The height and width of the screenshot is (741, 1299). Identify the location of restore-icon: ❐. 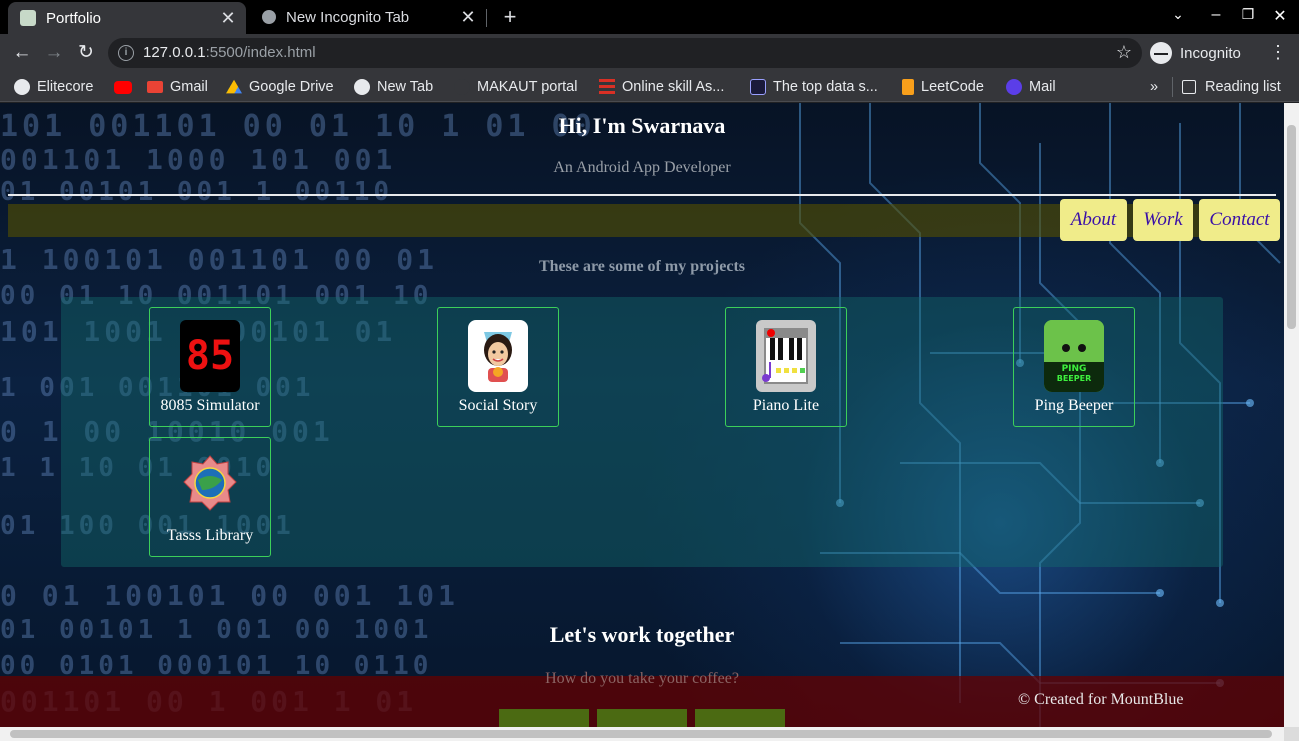
(1248, 14).